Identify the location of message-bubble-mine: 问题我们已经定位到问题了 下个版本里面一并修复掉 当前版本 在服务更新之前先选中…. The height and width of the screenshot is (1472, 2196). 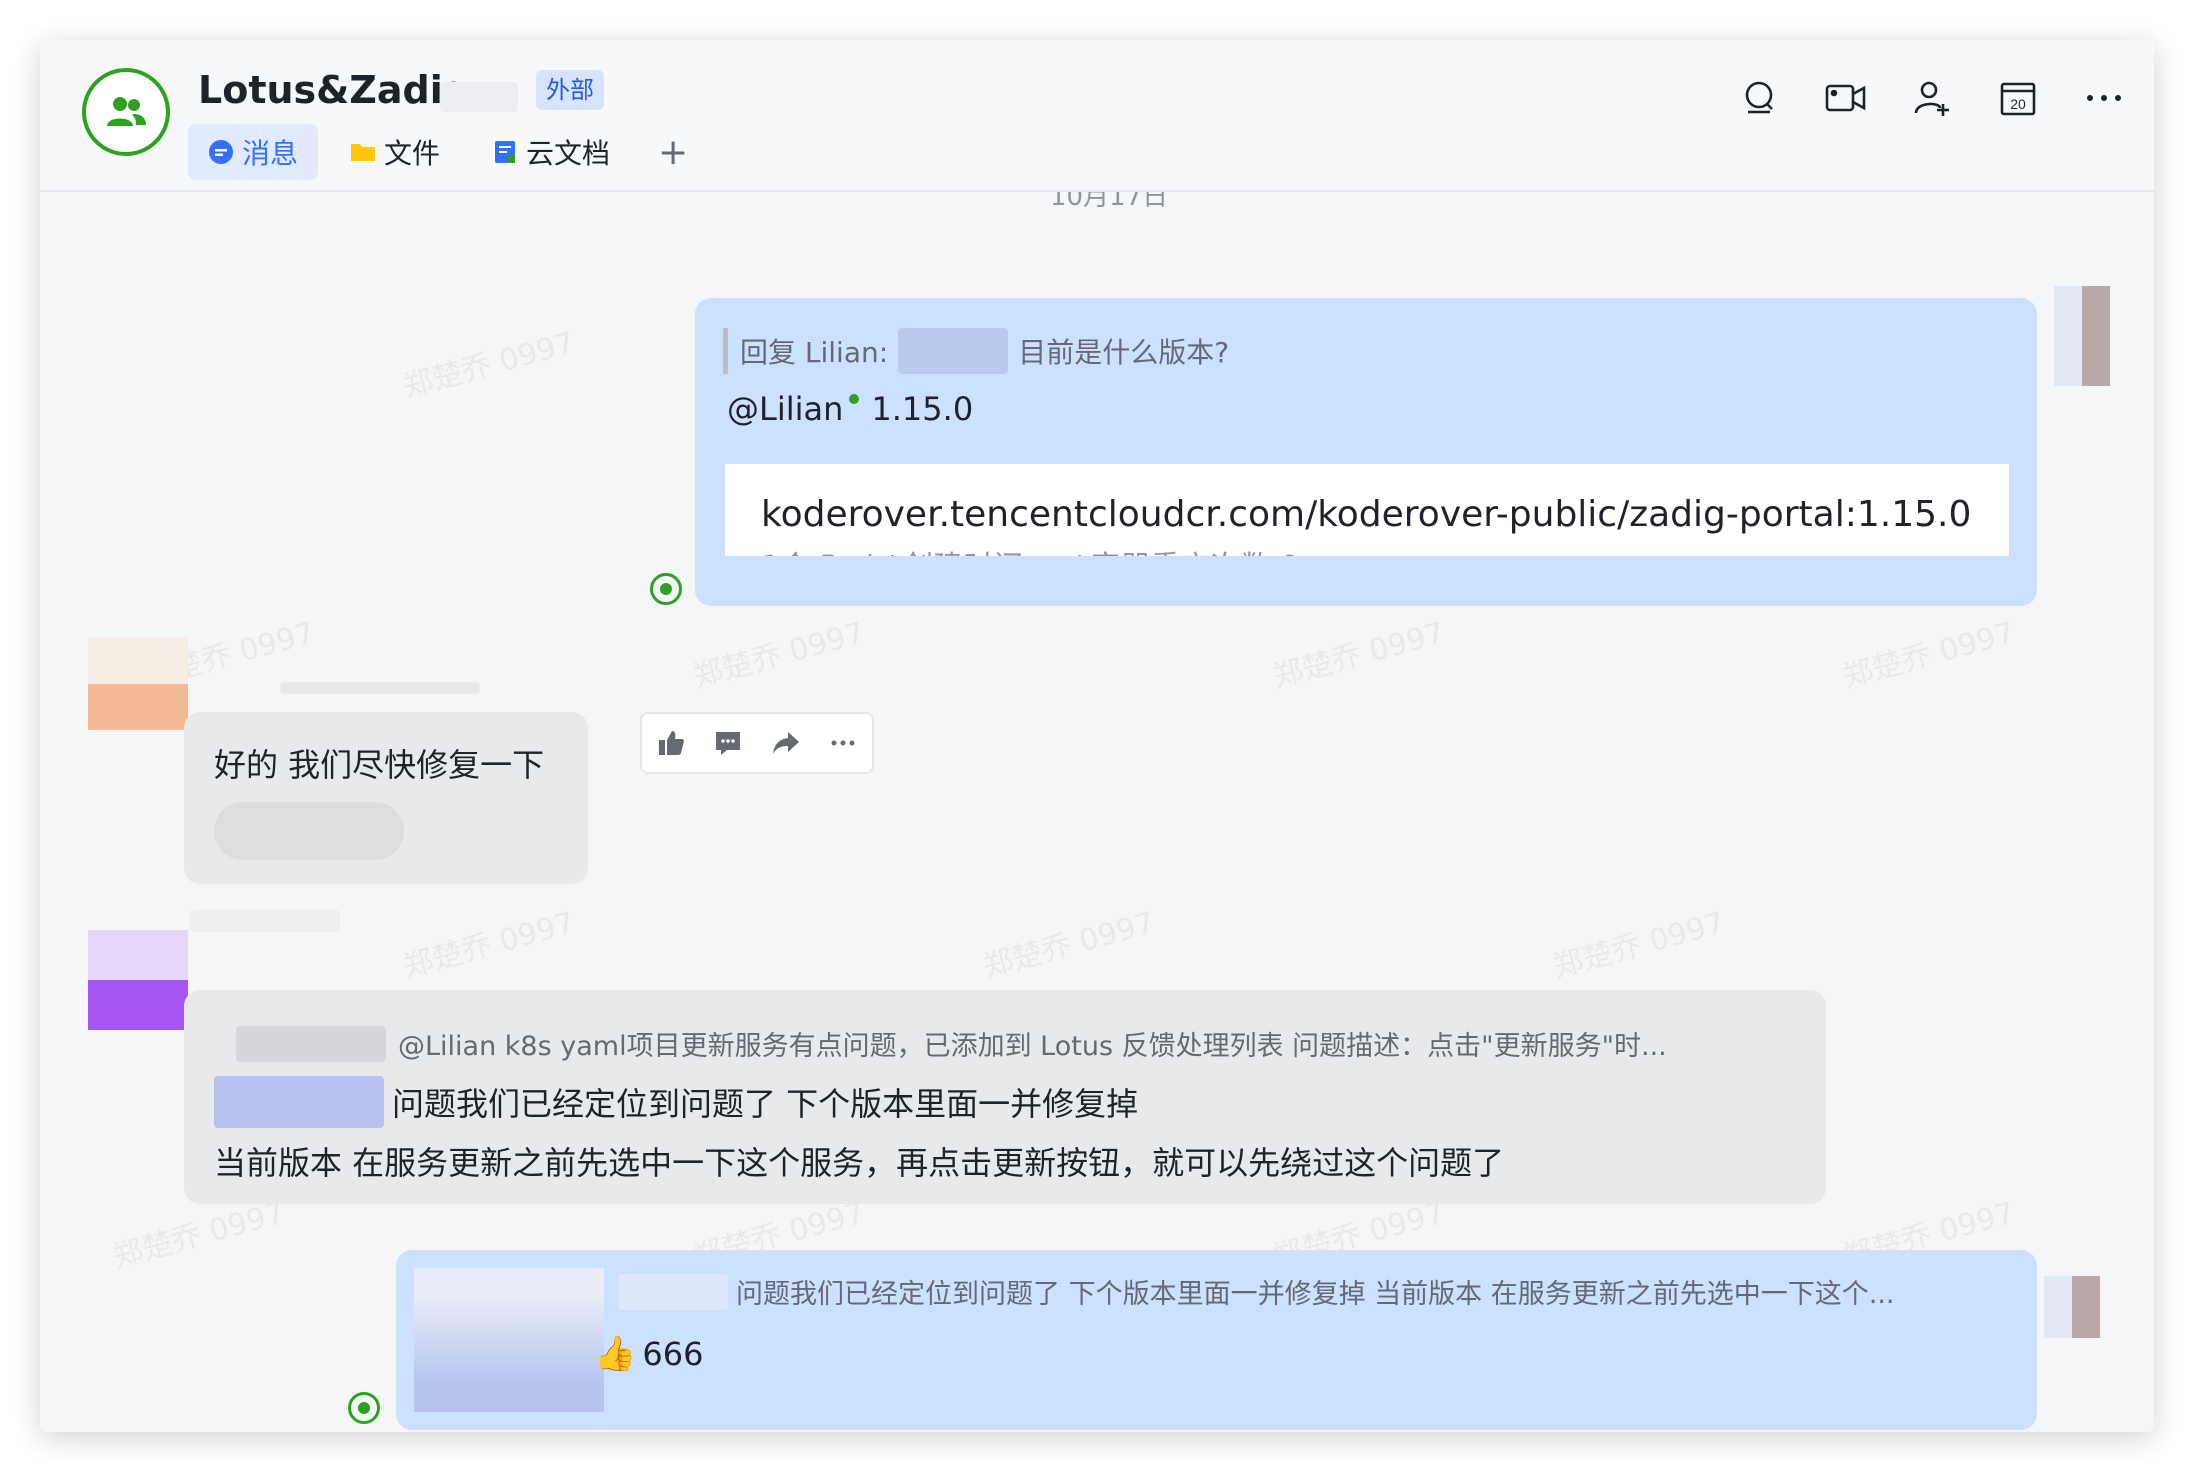
(1216, 1340).